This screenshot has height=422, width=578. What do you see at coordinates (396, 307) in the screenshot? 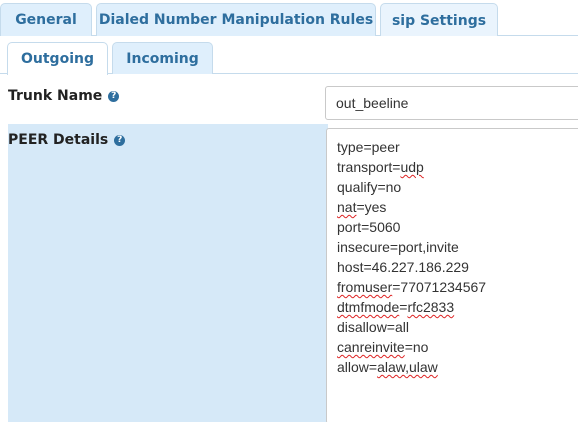
I see `peer-line: dtmfmode=rfc2833` at bounding box center [396, 307].